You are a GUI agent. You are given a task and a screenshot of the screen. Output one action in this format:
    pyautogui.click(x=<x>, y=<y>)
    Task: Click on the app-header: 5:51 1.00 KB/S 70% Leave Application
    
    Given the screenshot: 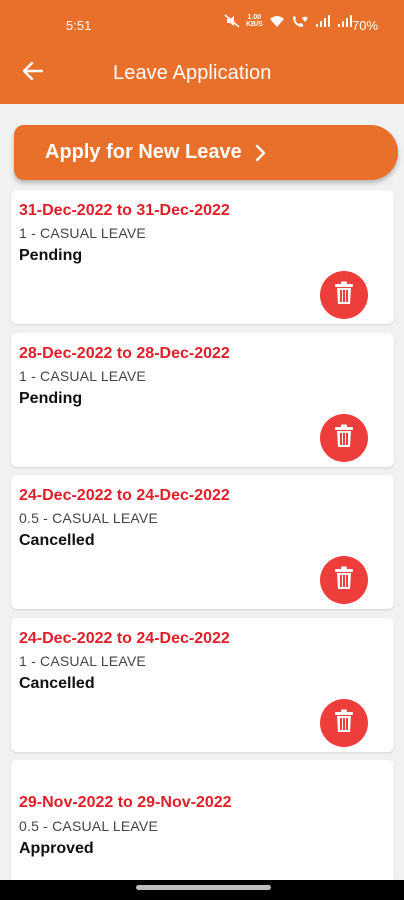 What is the action you would take?
    pyautogui.click(x=202, y=52)
    